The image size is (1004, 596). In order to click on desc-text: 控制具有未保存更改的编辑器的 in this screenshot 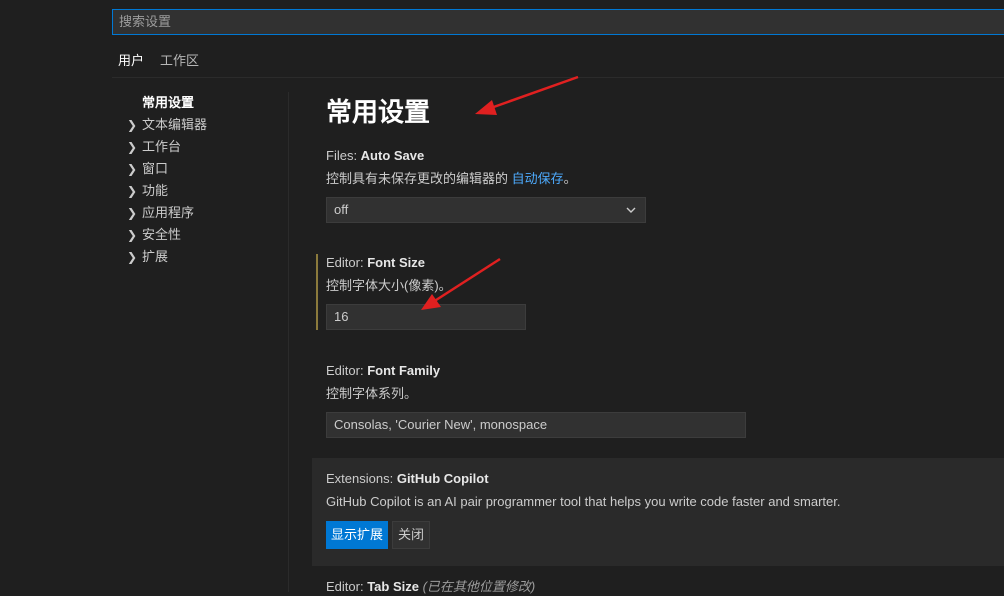, I will do `click(419, 178)`.